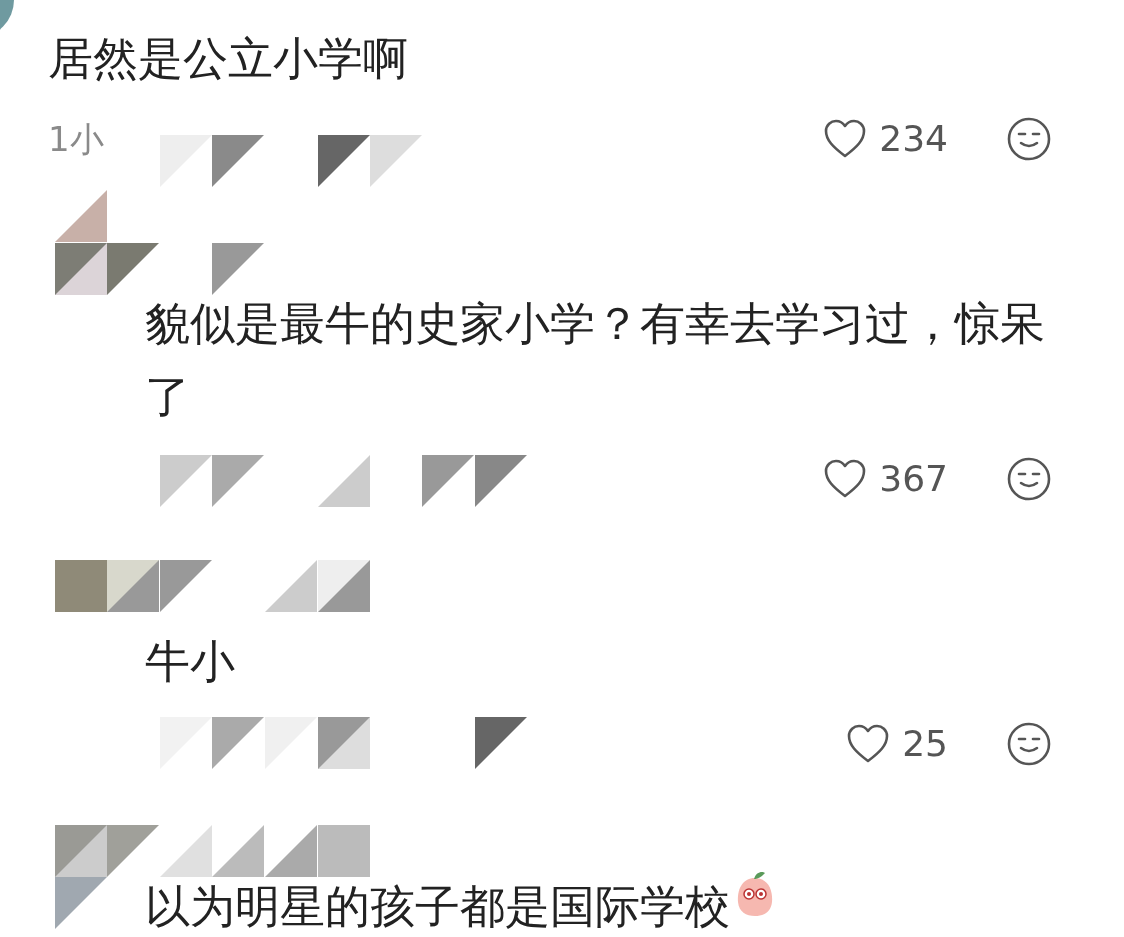  What do you see at coordinates (913, 139) in the screenshot?
I see `like-count: 234` at bounding box center [913, 139].